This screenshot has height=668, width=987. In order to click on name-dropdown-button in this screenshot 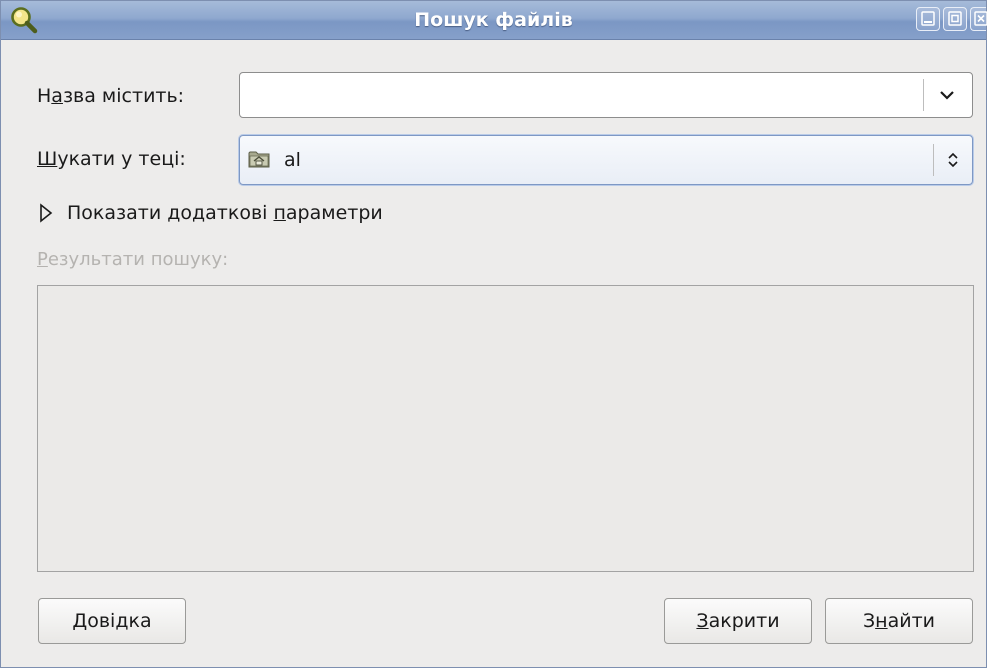, I will do `click(947, 95)`.